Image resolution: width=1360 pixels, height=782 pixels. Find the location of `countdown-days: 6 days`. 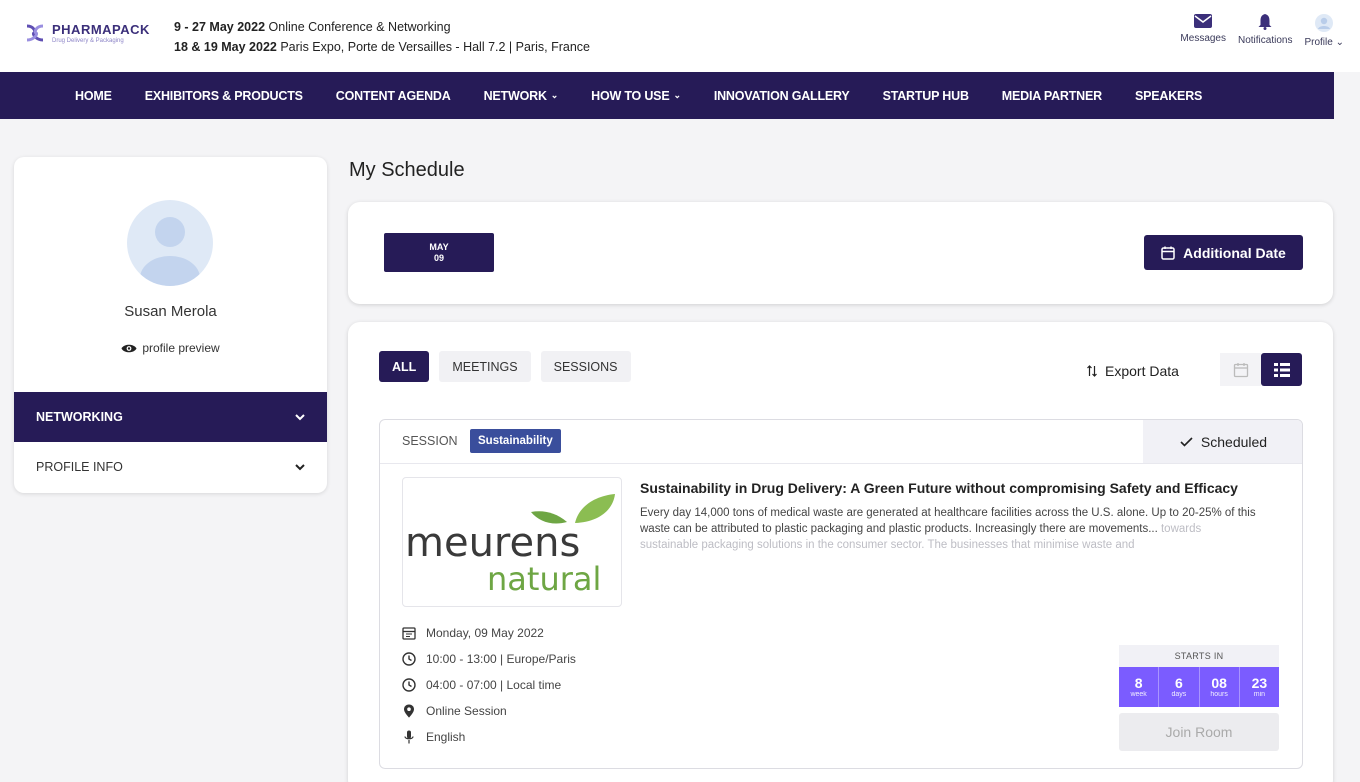

countdown-days: 6 days is located at coordinates (1179, 687).